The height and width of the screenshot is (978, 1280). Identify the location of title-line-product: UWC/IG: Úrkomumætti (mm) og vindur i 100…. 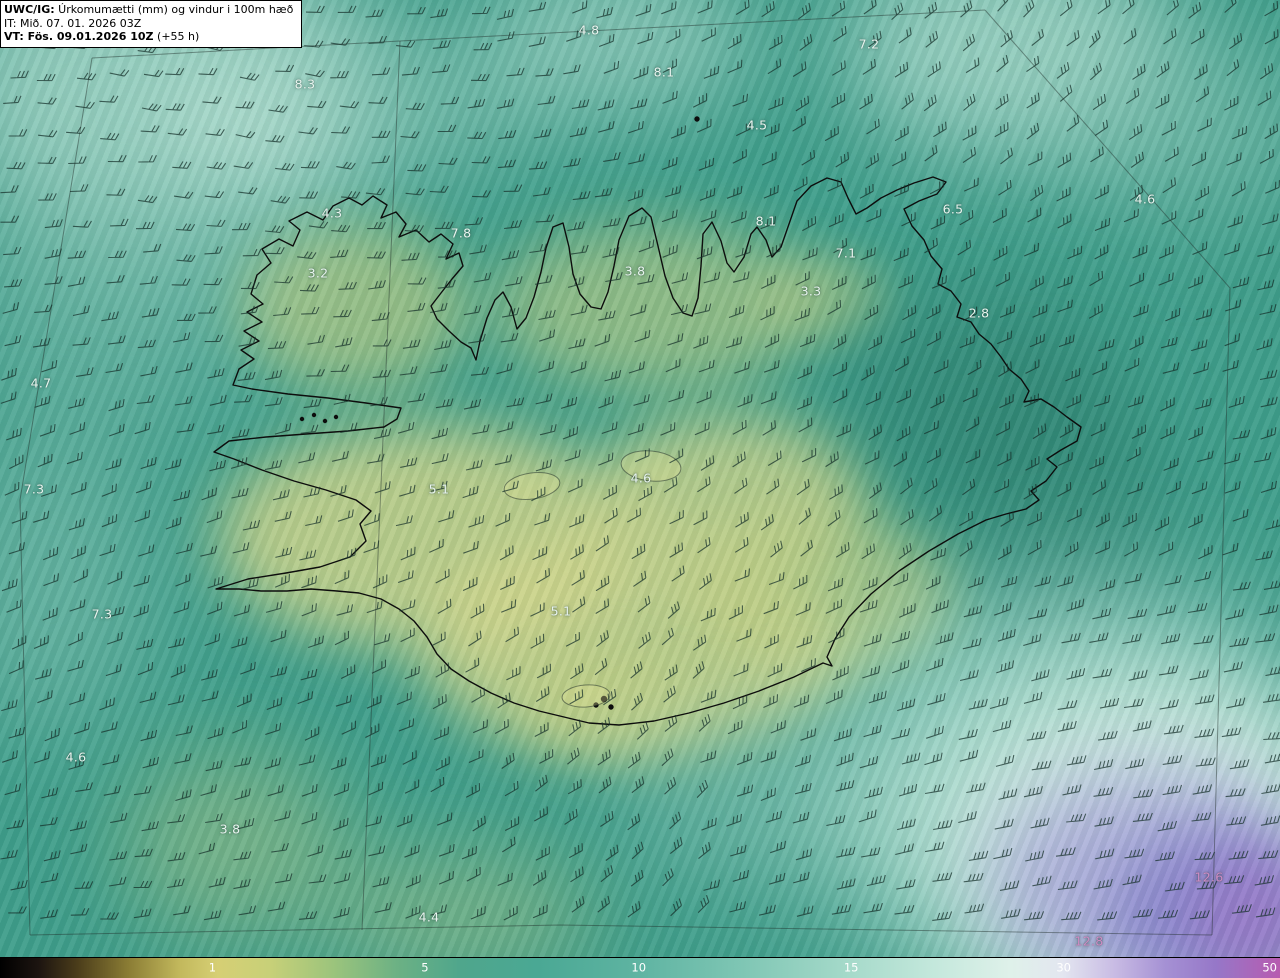
(148, 10).